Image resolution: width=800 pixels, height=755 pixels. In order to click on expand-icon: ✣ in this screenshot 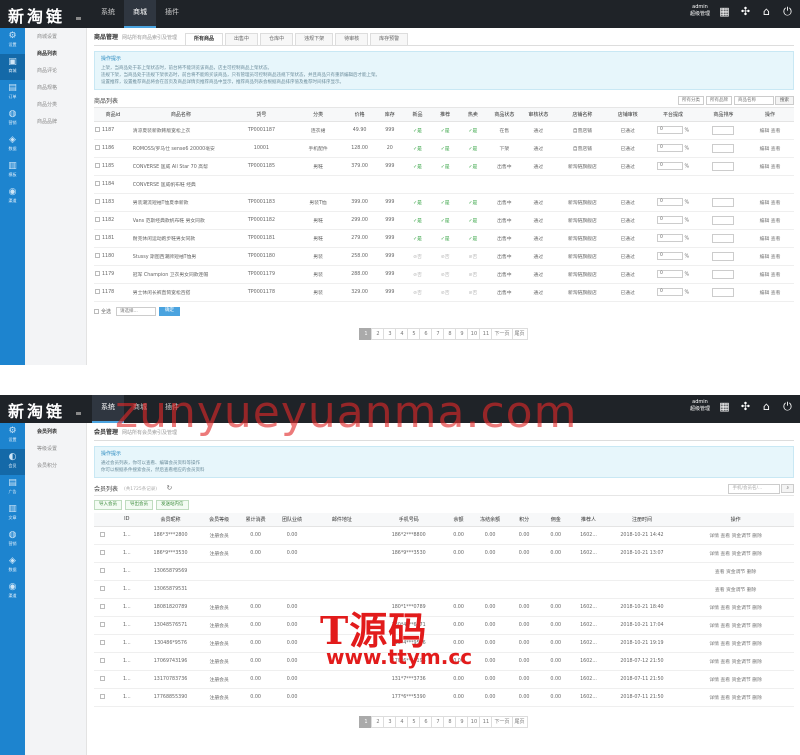, I will do `click(745, 11)`.